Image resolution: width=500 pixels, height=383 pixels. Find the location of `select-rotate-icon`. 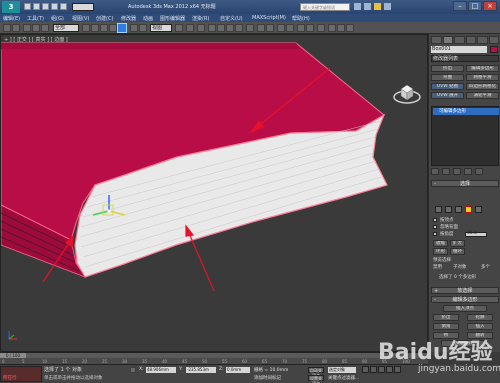

select-rotate-icon is located at coordinates (134, 28).